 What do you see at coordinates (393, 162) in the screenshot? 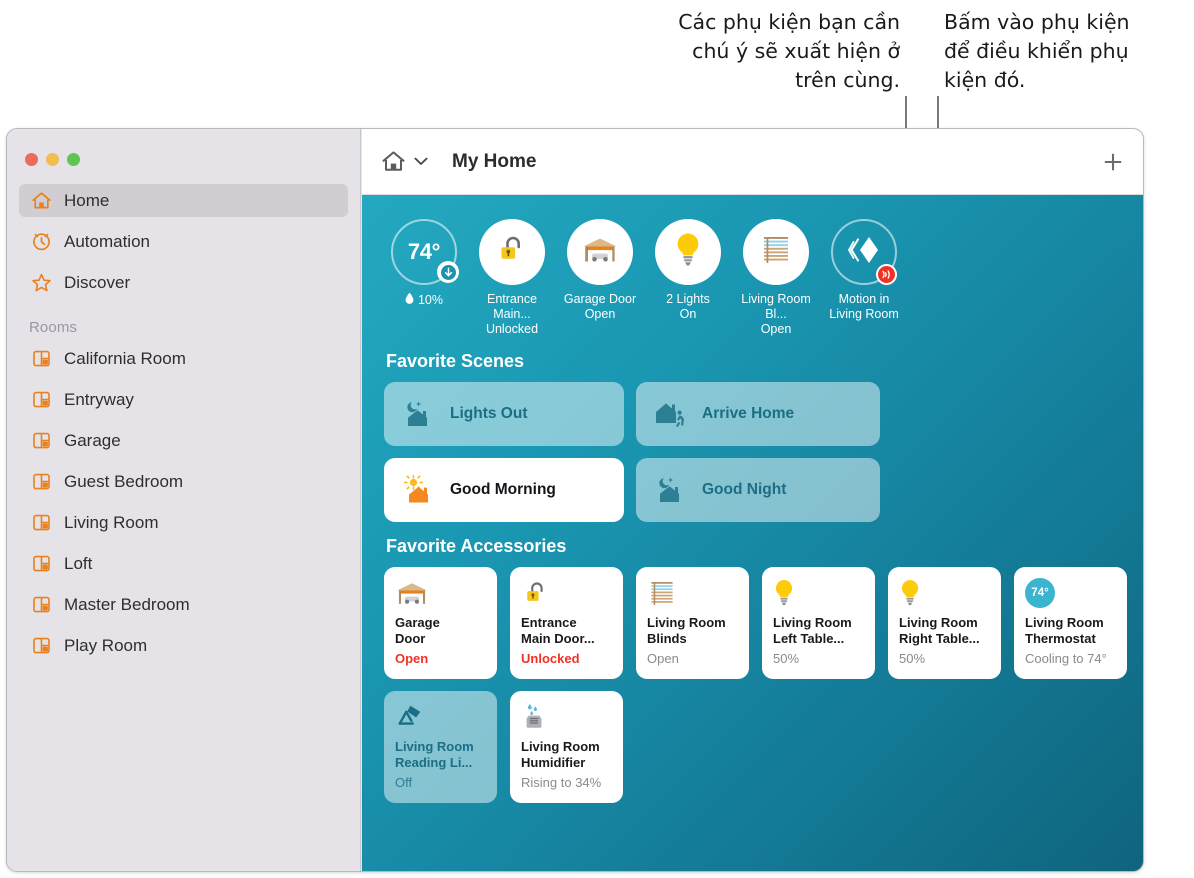
I see `home-icon` at bounding box center [393, 162].